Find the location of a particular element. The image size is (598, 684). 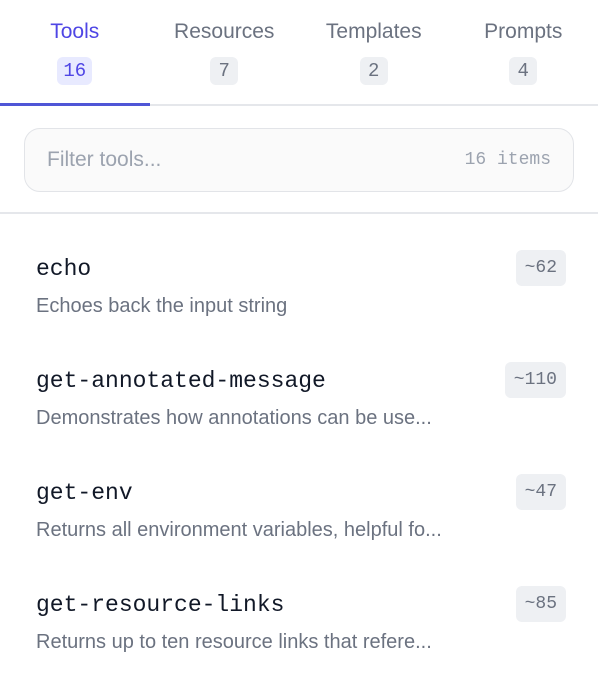

tab-tools-count-badge: 16 is located at coordinates (74, 71).